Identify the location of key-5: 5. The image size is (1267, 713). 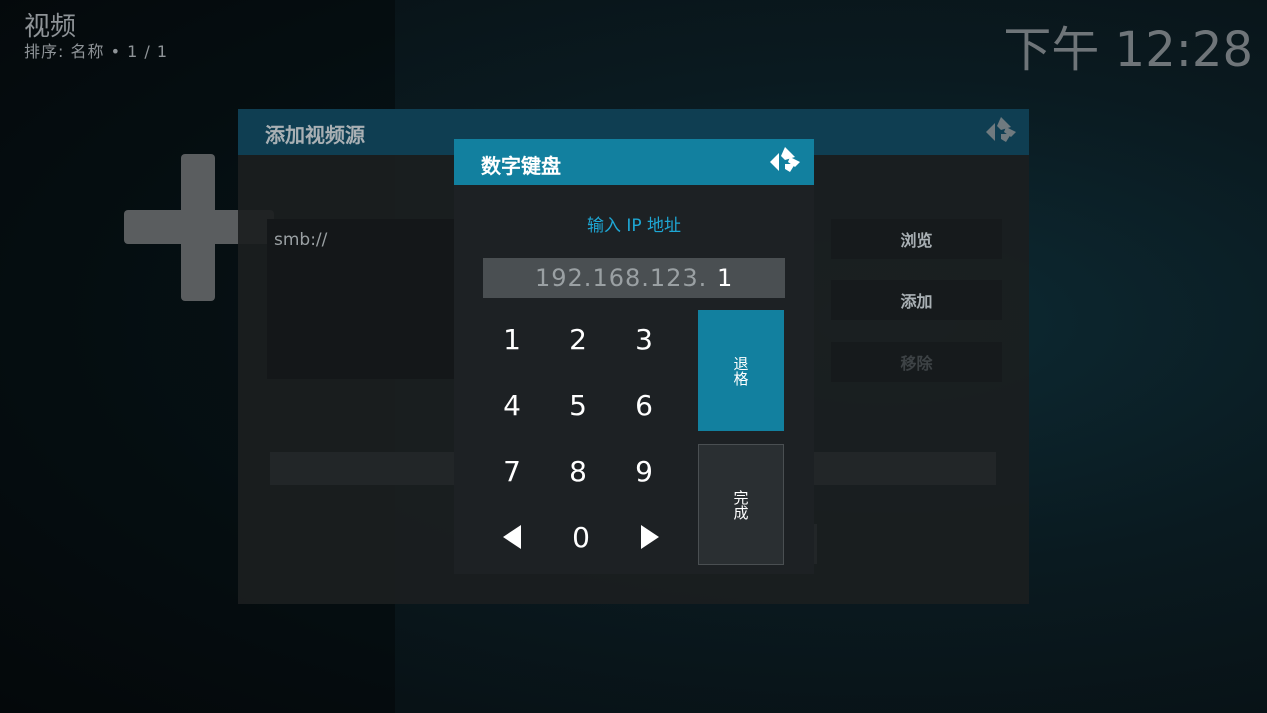
(578, 405).